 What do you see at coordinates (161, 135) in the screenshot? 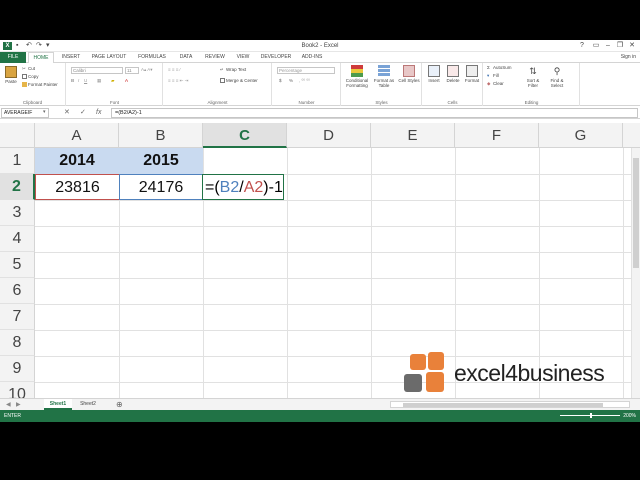
I see `column-header-b: B` at bounding box center [161, 135].